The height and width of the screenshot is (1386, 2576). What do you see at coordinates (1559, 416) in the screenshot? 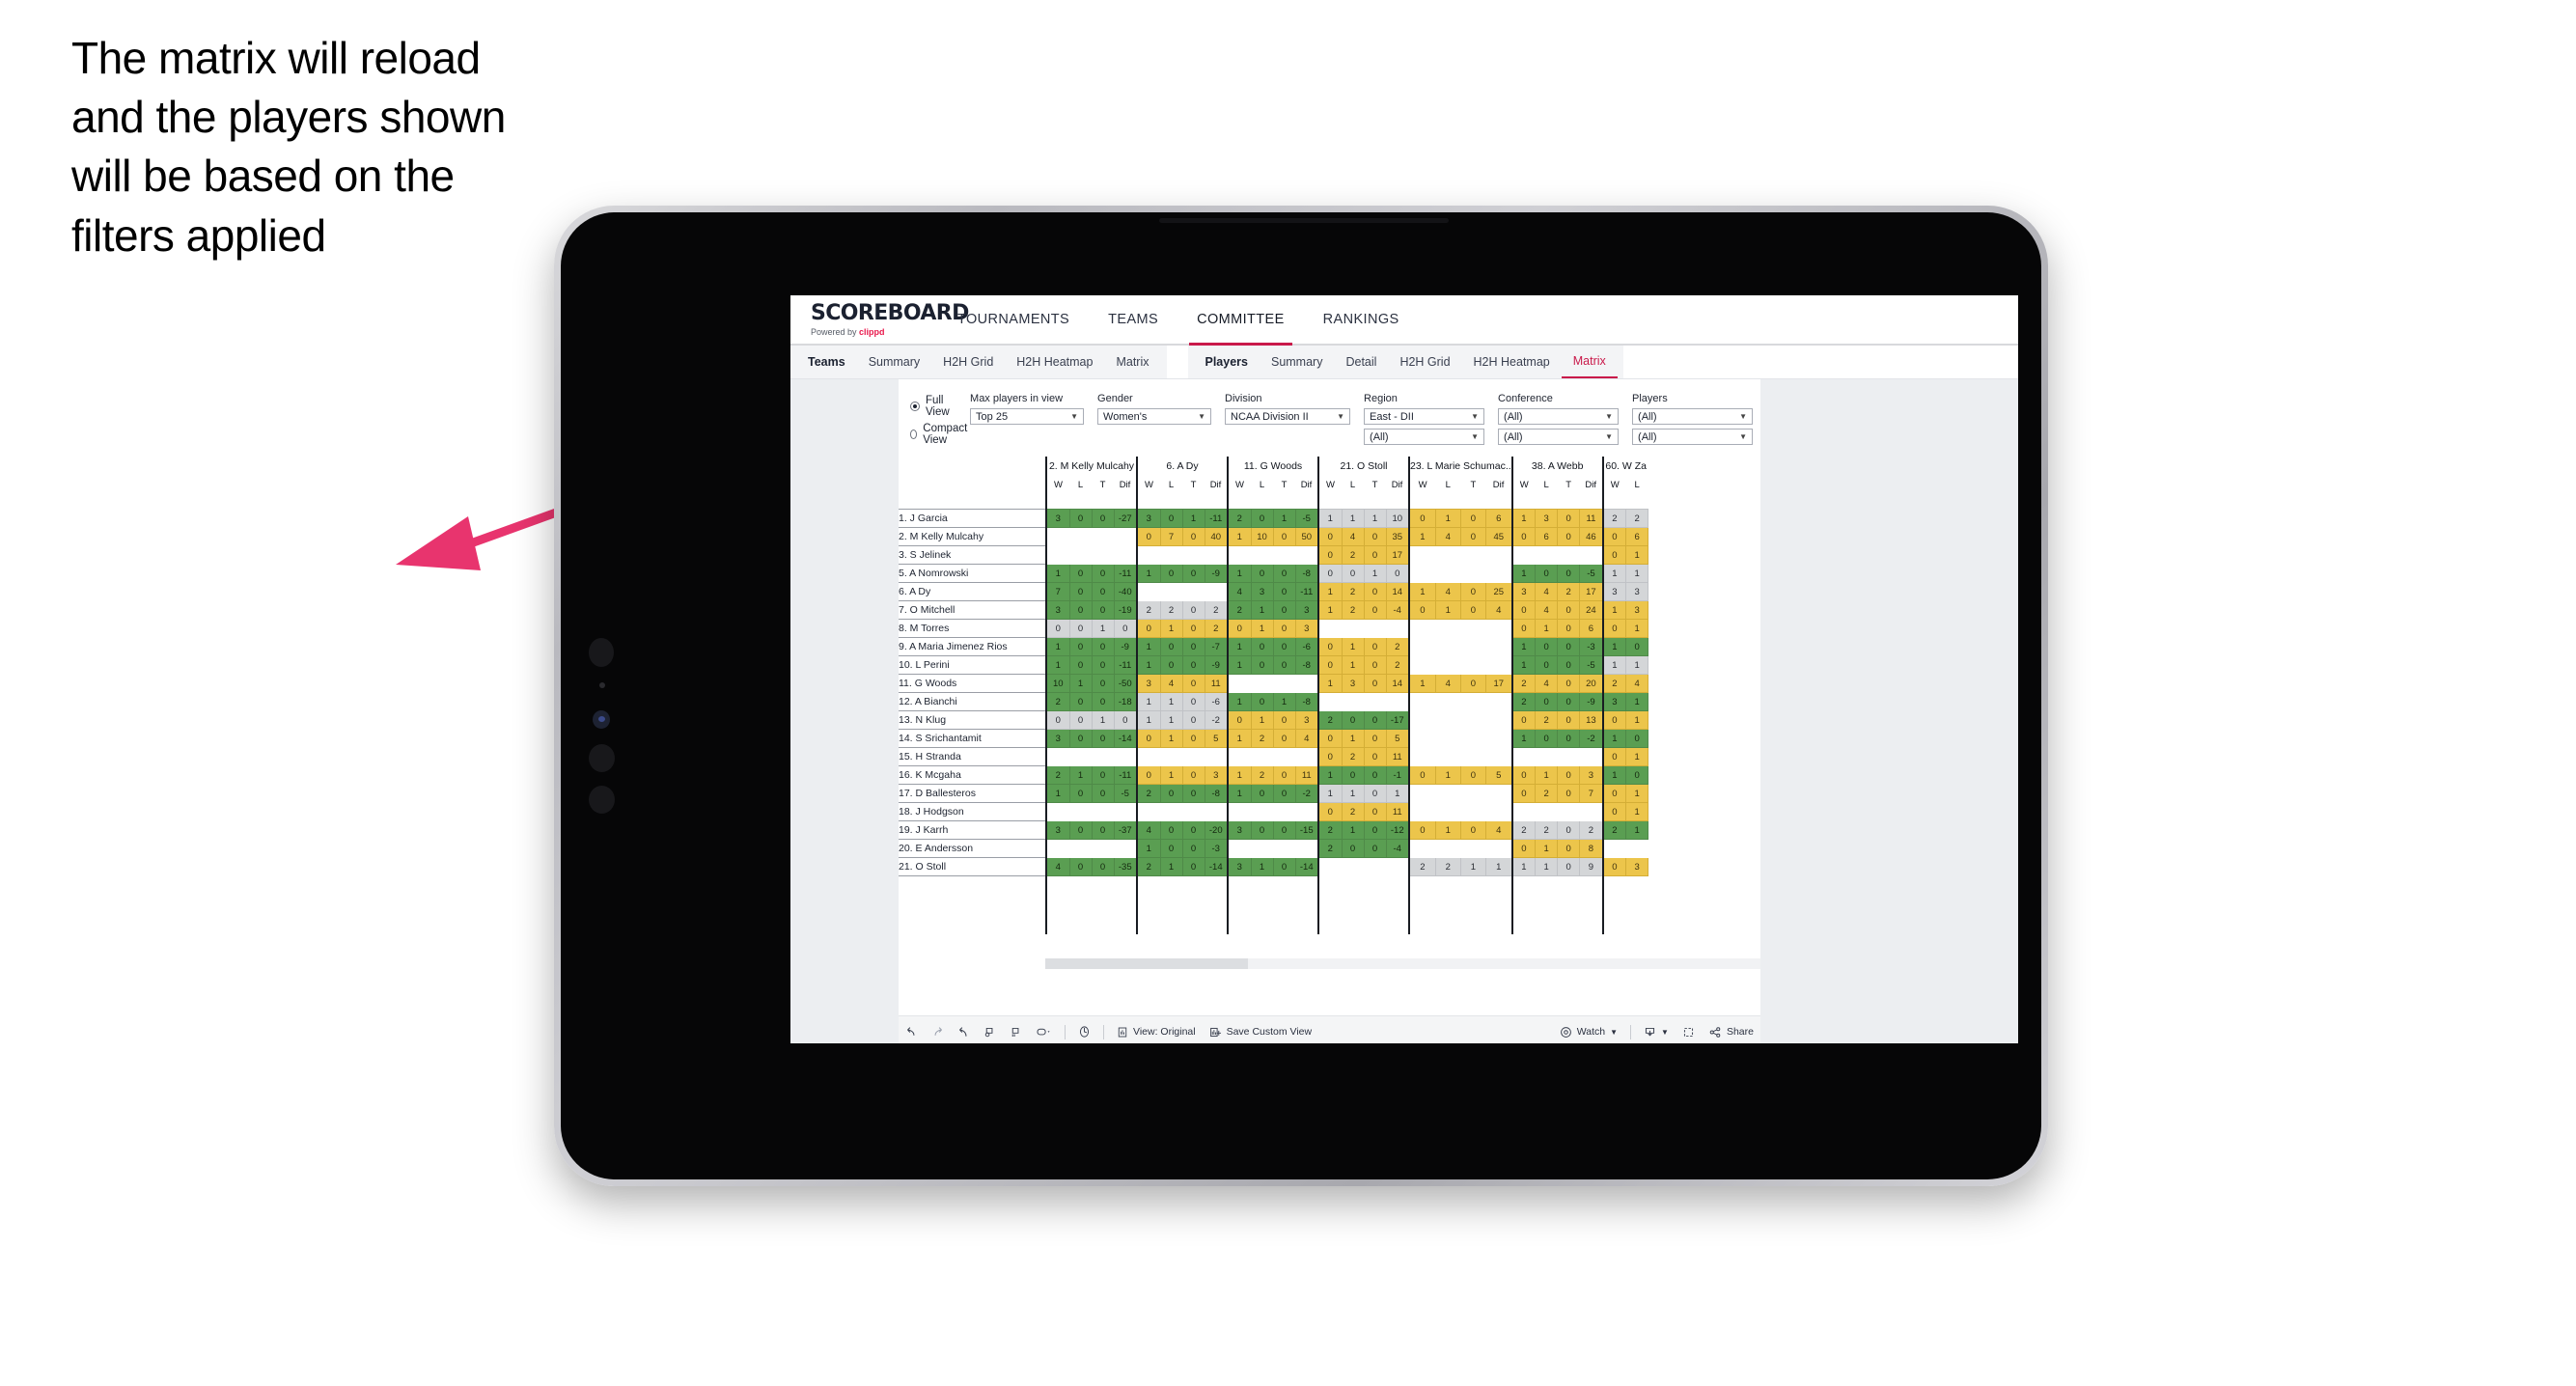
I see `filter-conference-select: (All) ▼` at bounding box center [1559, 416].